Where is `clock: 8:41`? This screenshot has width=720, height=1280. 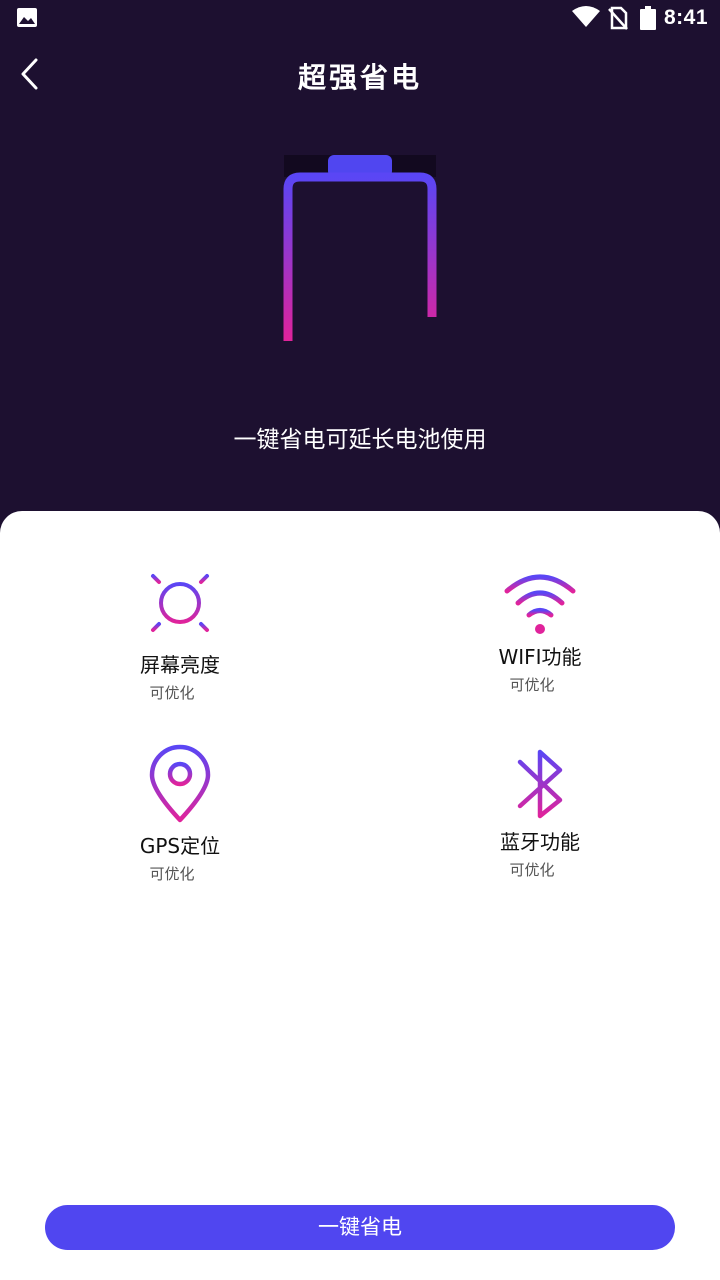
clock: 8:41 is located at coordinates (686, 17).